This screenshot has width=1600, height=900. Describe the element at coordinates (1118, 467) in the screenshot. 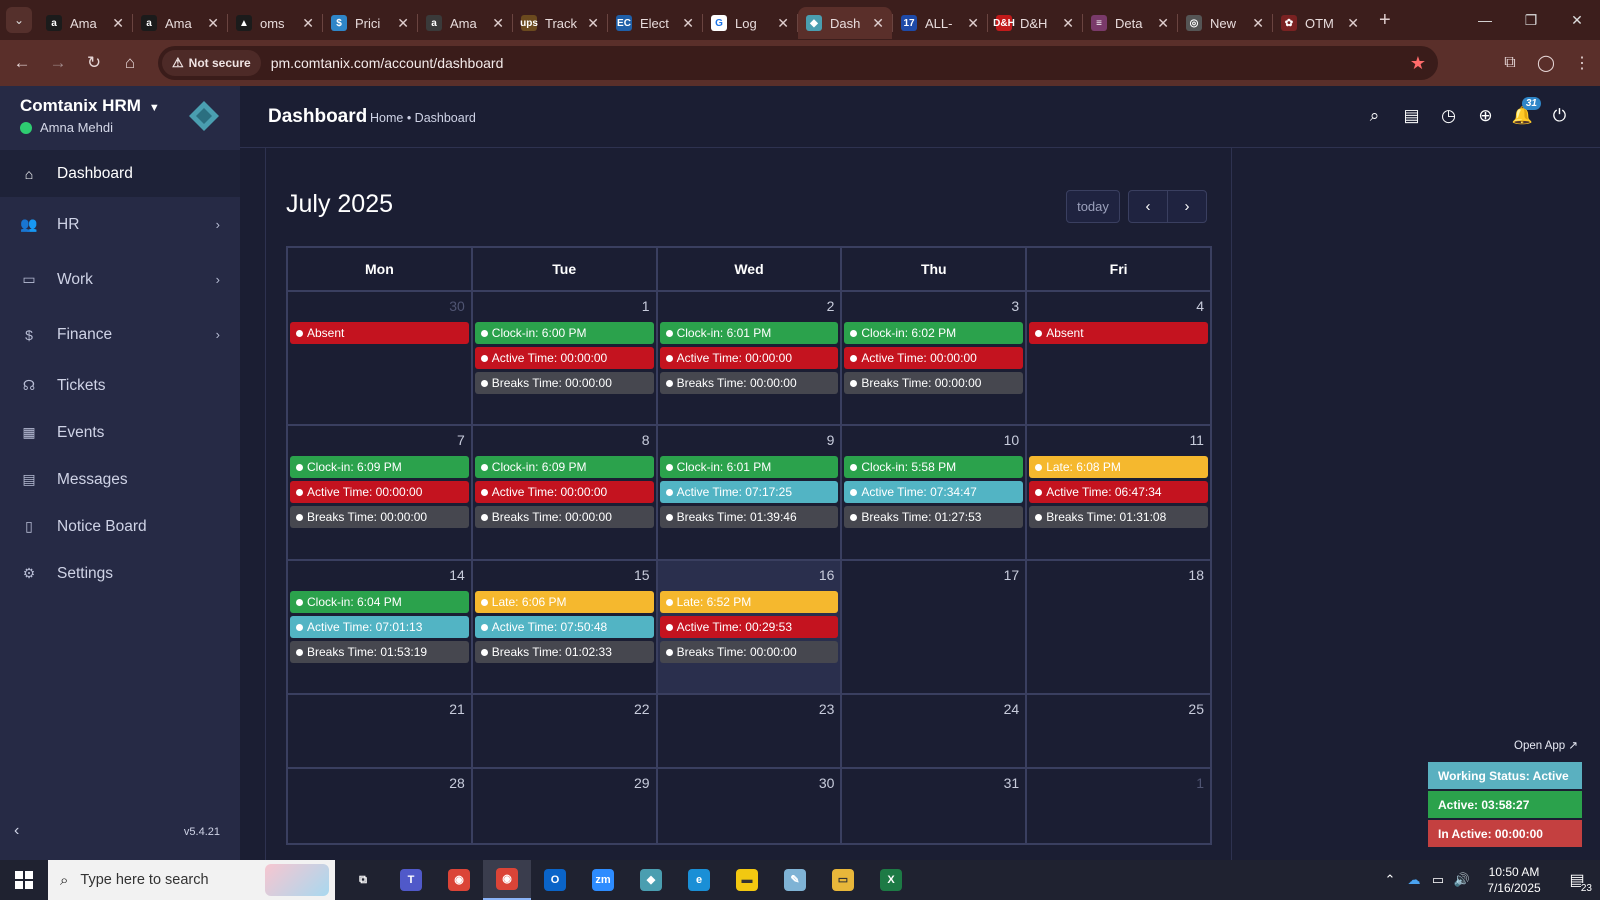

I see `attendance-event: Late: 6:08 PM` at that location.